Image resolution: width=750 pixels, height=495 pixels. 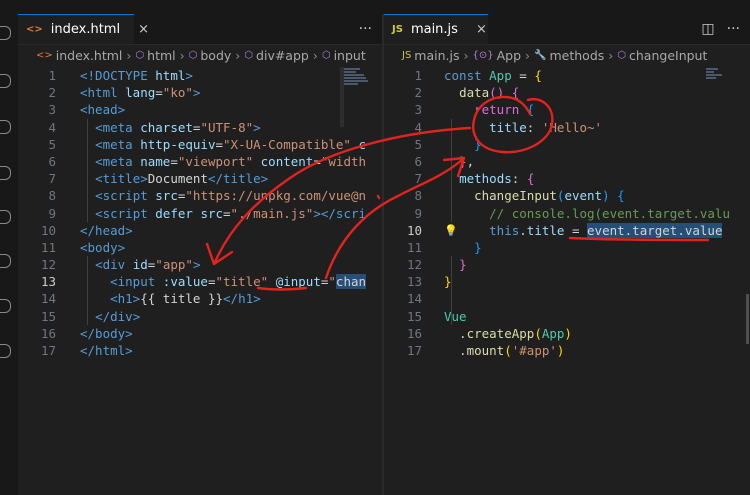 I want to click on breadcrumb-symbol-icon: <>, so click(x=44, y=55).